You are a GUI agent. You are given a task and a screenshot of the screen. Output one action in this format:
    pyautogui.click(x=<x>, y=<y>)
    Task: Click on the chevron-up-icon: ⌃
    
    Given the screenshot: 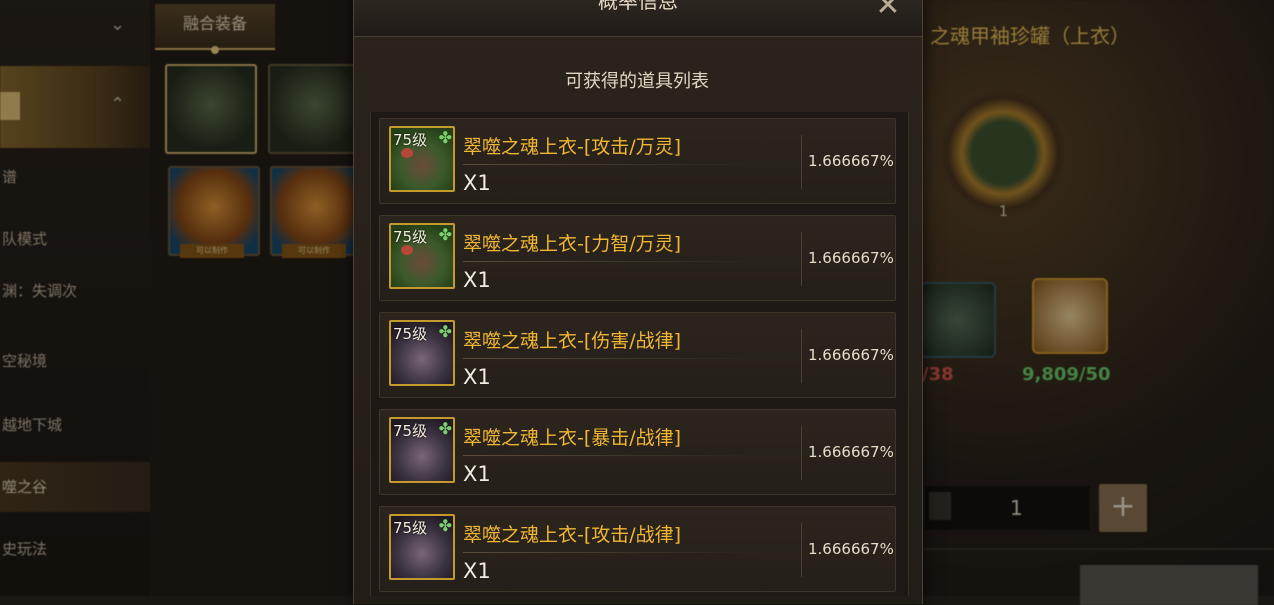 What is the action you would take?
    pyautogui.click(x=117, y=104)
    